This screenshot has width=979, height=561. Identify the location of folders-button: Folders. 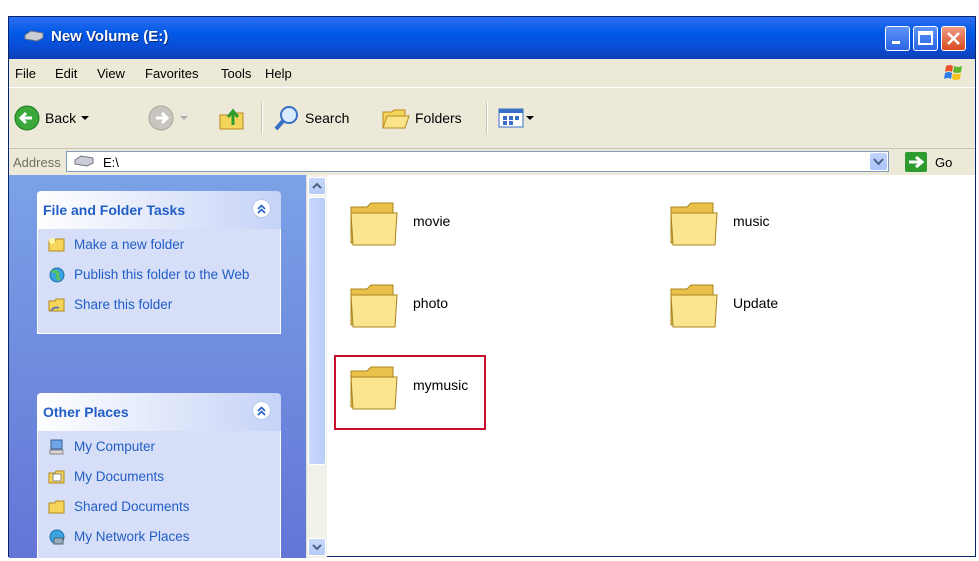
(421, 118).